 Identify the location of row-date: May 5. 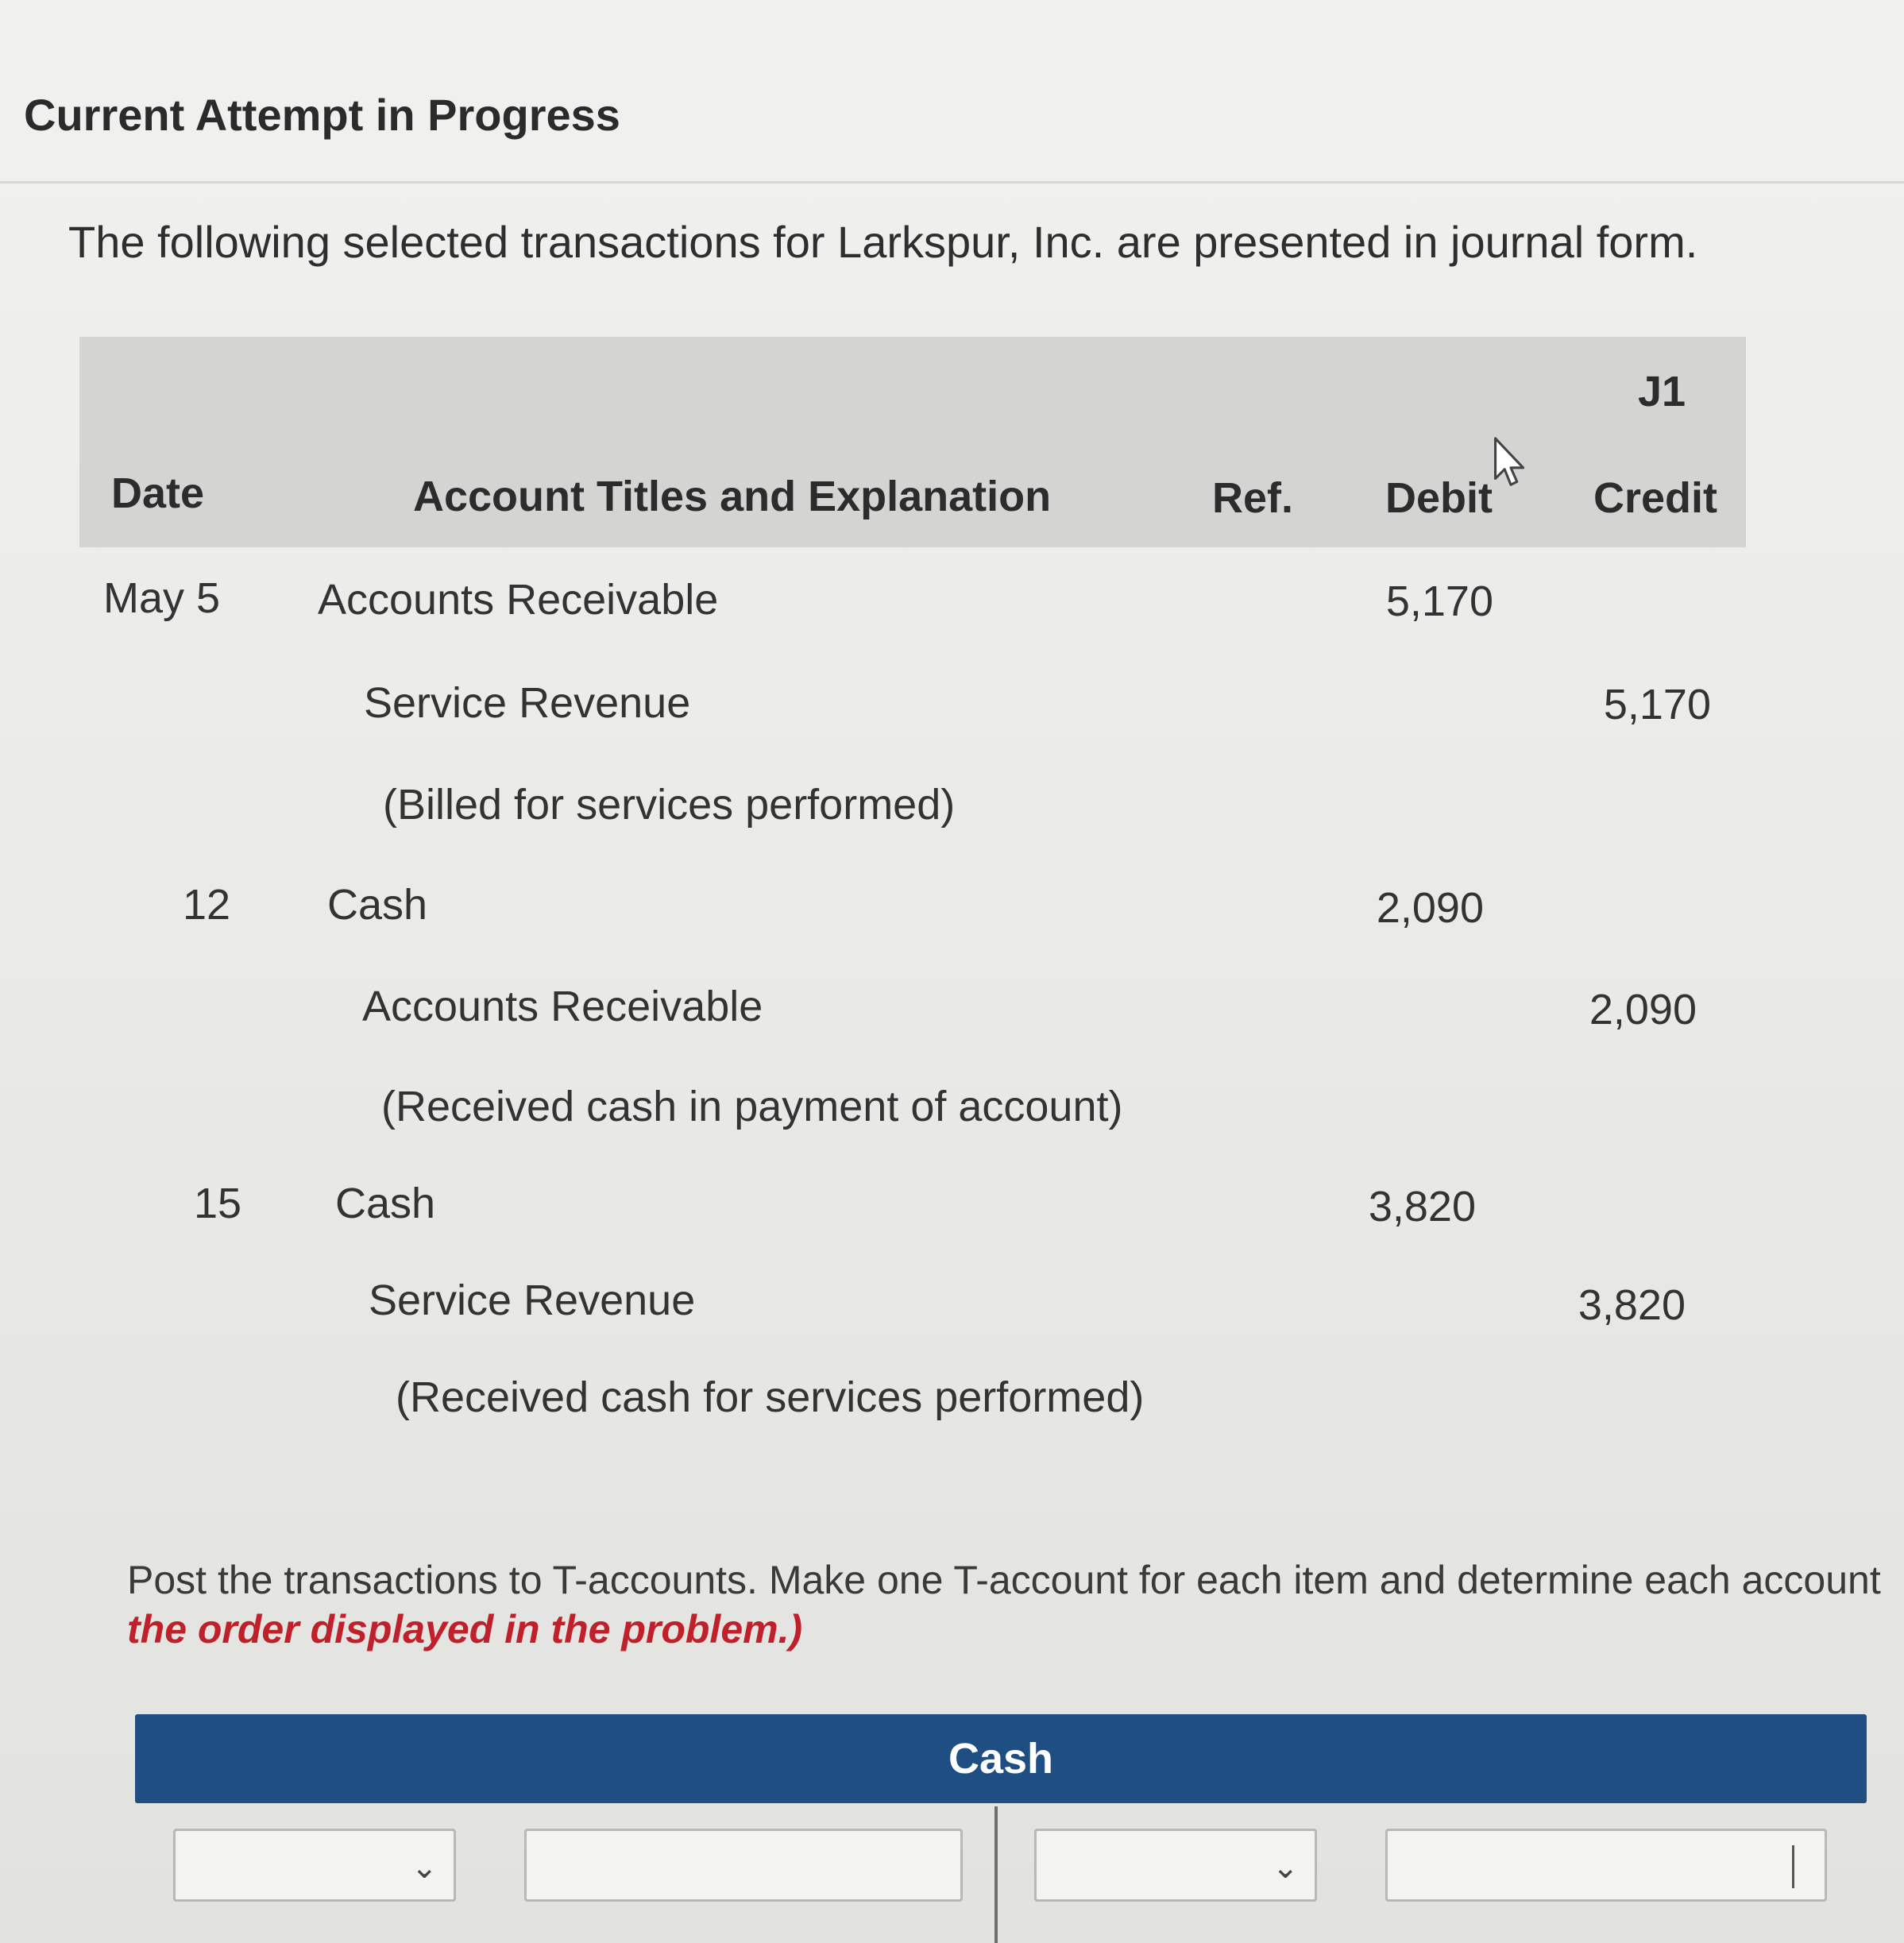
(162, 598).